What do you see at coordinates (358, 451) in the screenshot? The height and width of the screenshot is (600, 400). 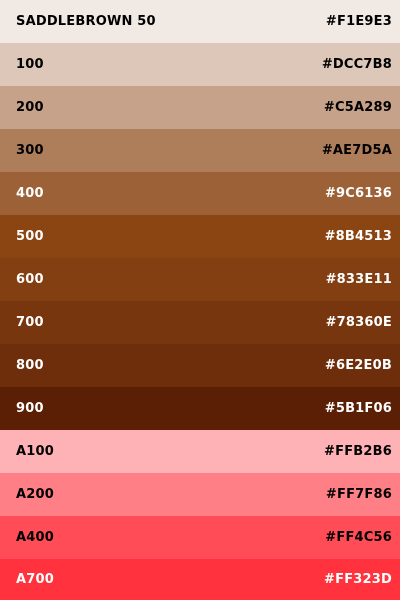 I see `swatch-hex: #FFB2B6` at bounding box center [358, 451].